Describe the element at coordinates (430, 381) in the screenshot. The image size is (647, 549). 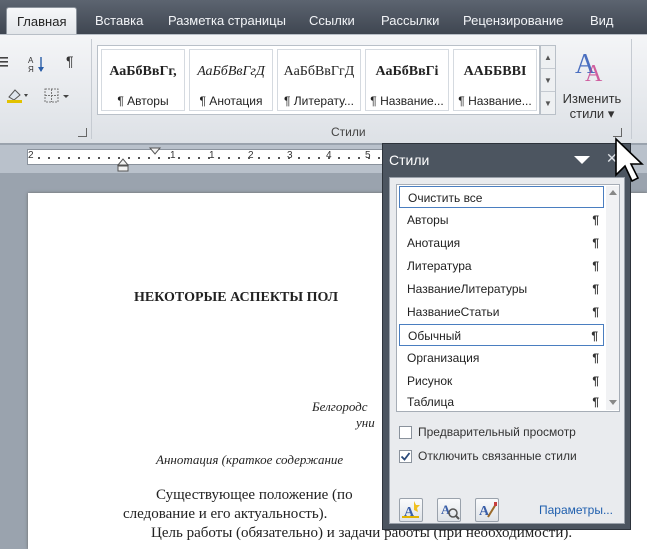
I see `style-item-label: Рисунок` at that location.